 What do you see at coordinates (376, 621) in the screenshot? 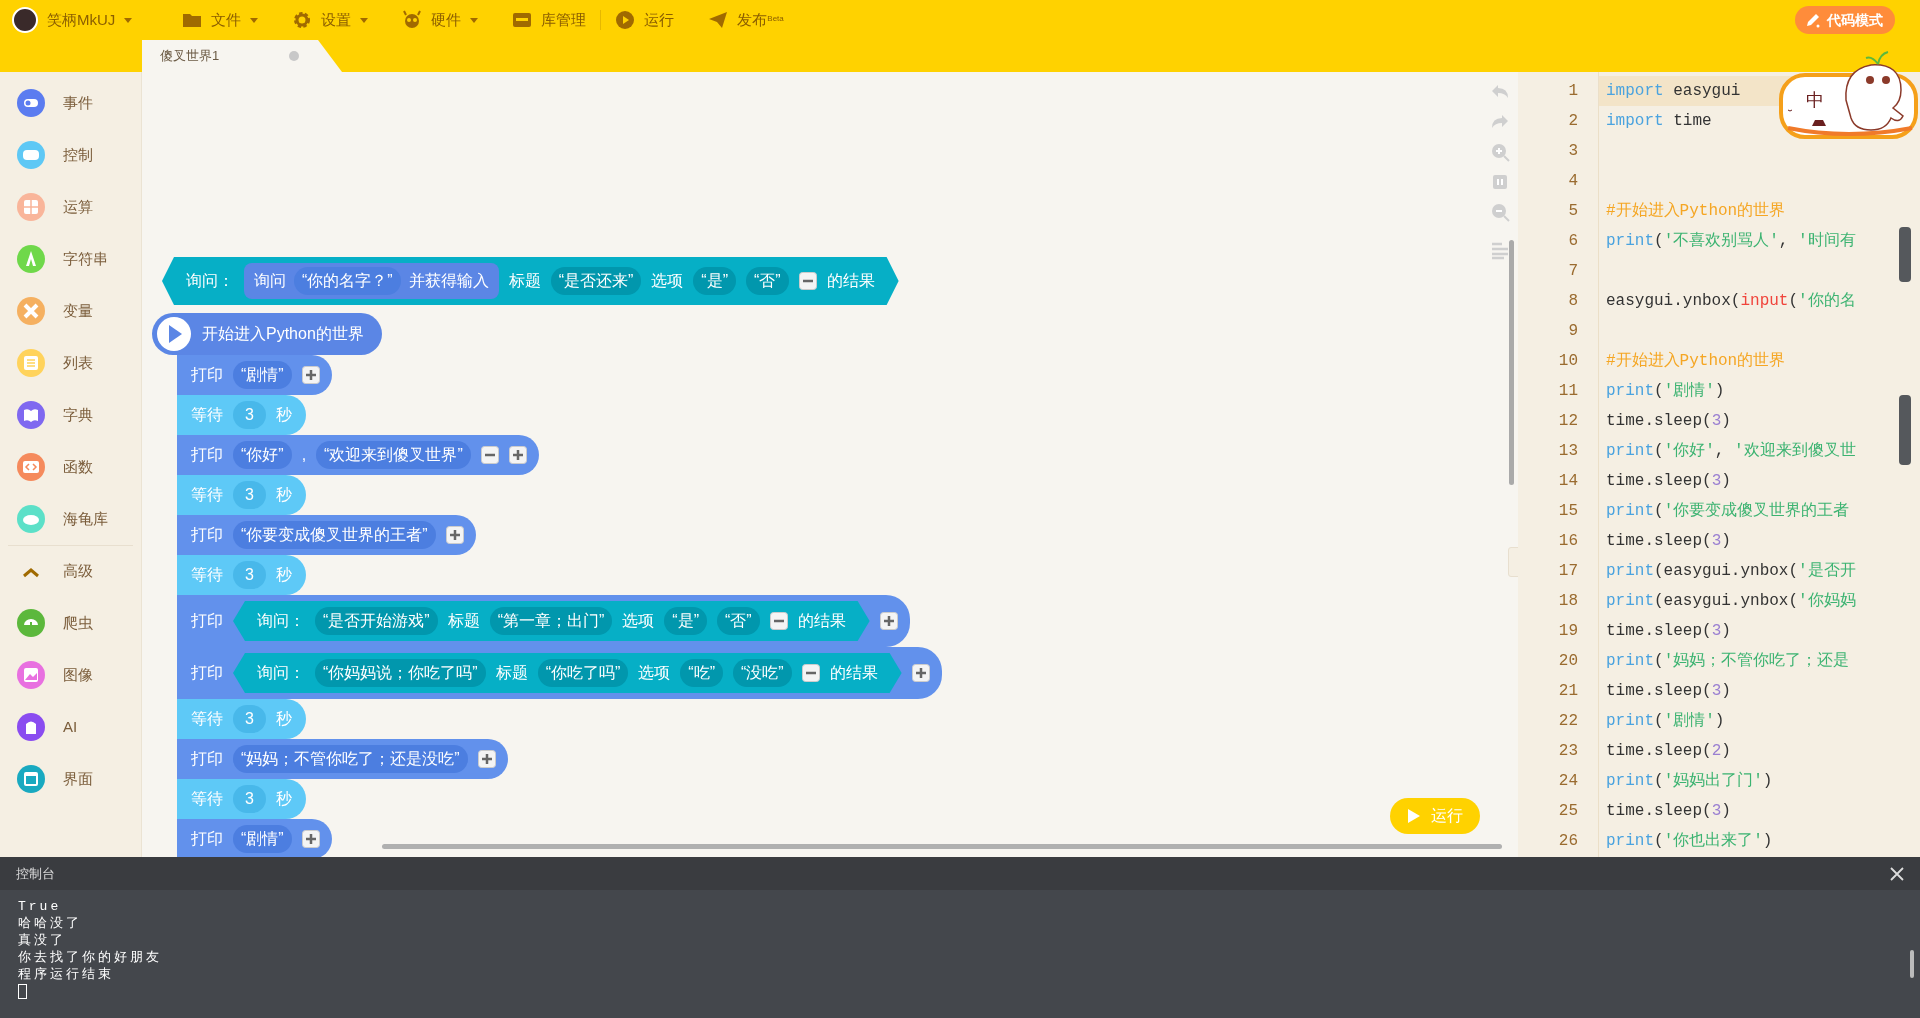
I see `text-input: “是否开始游戏”` at bounding box center [376, 621].